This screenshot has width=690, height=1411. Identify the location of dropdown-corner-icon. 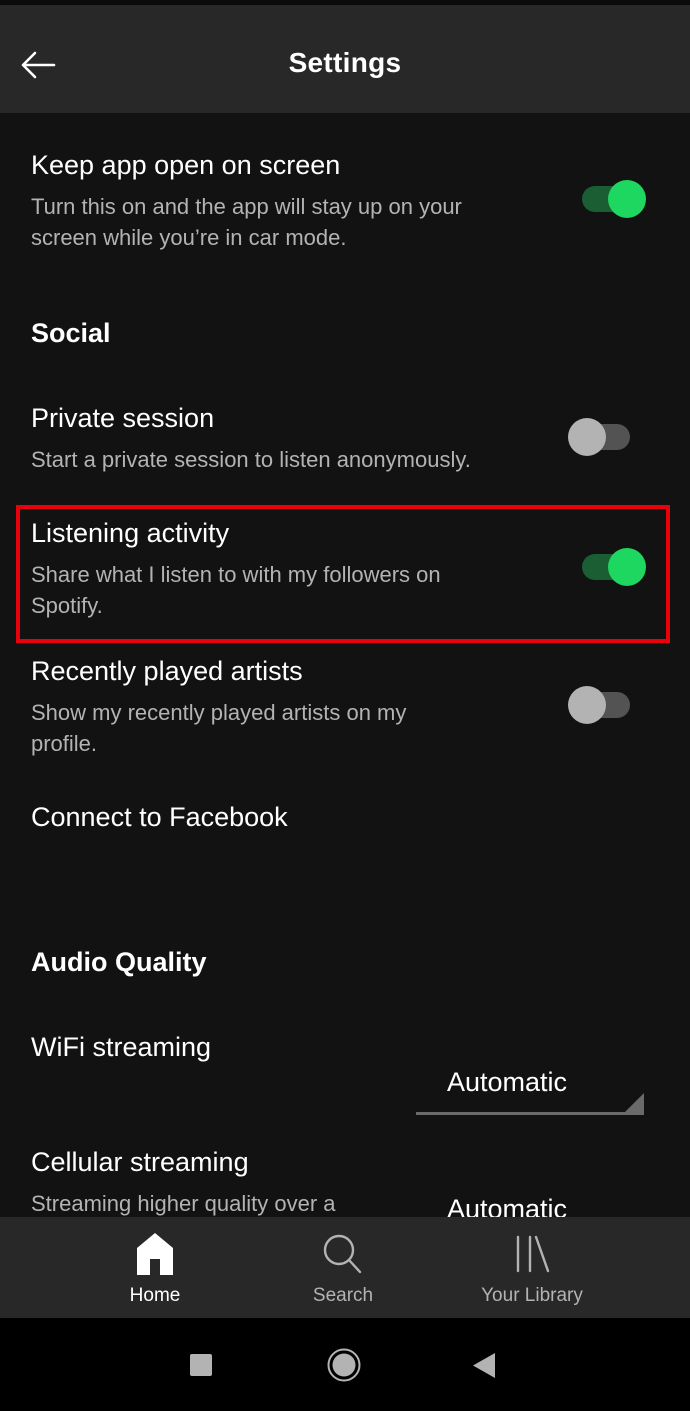
(633, 1104).